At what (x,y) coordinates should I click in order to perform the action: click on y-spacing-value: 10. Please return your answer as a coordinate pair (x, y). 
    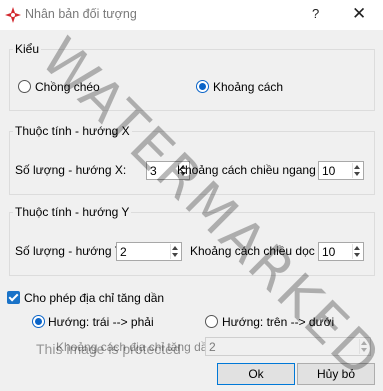
    Looking at the image, I should click on (328, 252).